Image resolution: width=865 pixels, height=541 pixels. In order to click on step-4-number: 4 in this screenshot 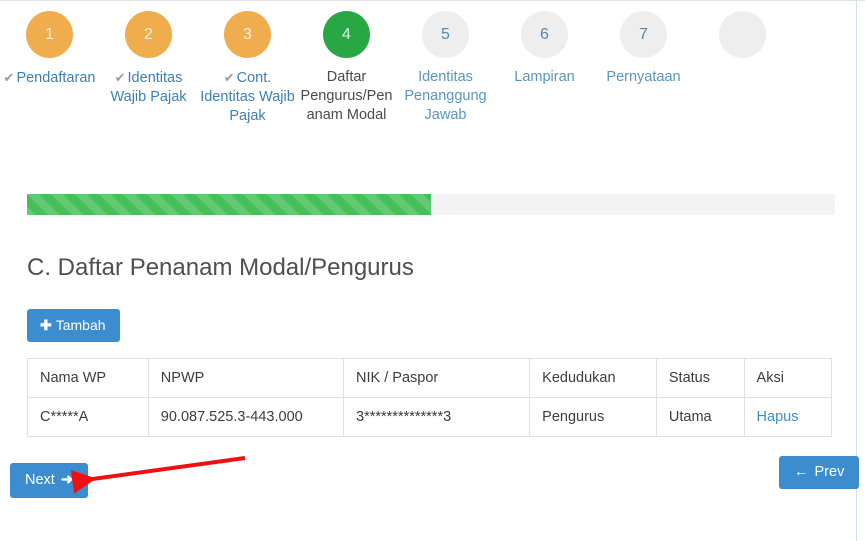, I will do `click(346, 34)`.